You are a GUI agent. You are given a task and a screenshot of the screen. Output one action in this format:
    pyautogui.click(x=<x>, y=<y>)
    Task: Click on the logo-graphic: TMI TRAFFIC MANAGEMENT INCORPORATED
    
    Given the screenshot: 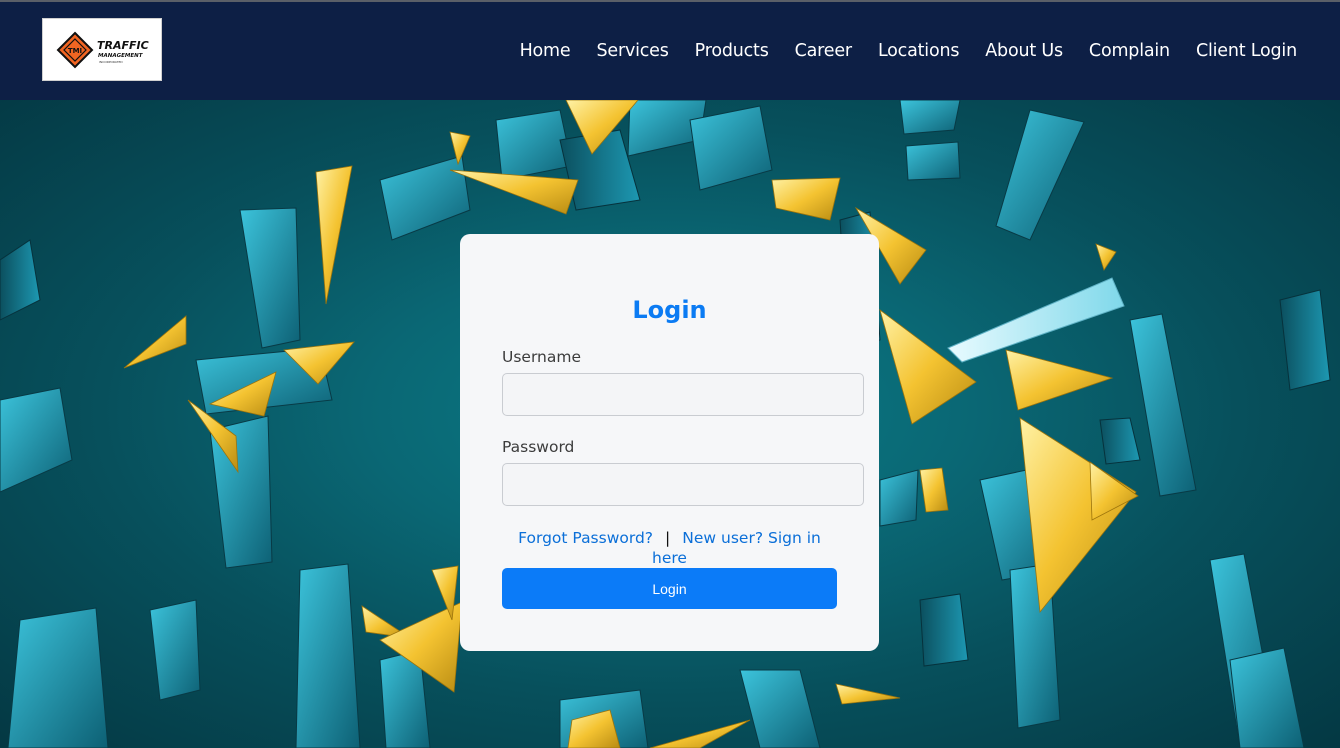 What is the action you would take?
    pyautogui.click(x=102, y=50)
    